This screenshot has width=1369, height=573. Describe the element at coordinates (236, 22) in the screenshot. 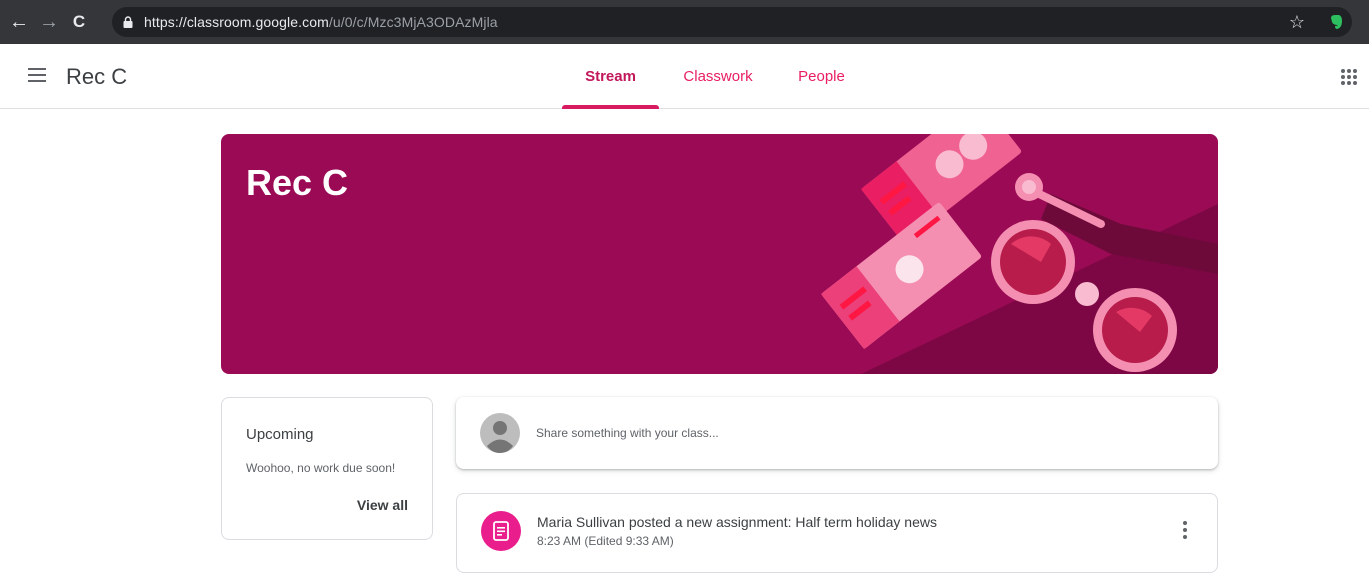

I see `url-host: https://classroom.google.com` at that location.